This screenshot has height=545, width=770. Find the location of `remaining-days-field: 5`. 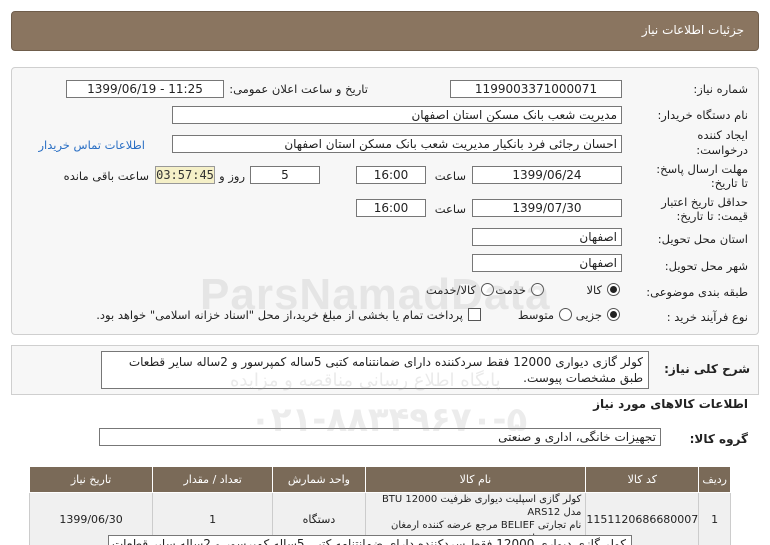

remaining-days-field: 5 is located at coordinates (285, 175).